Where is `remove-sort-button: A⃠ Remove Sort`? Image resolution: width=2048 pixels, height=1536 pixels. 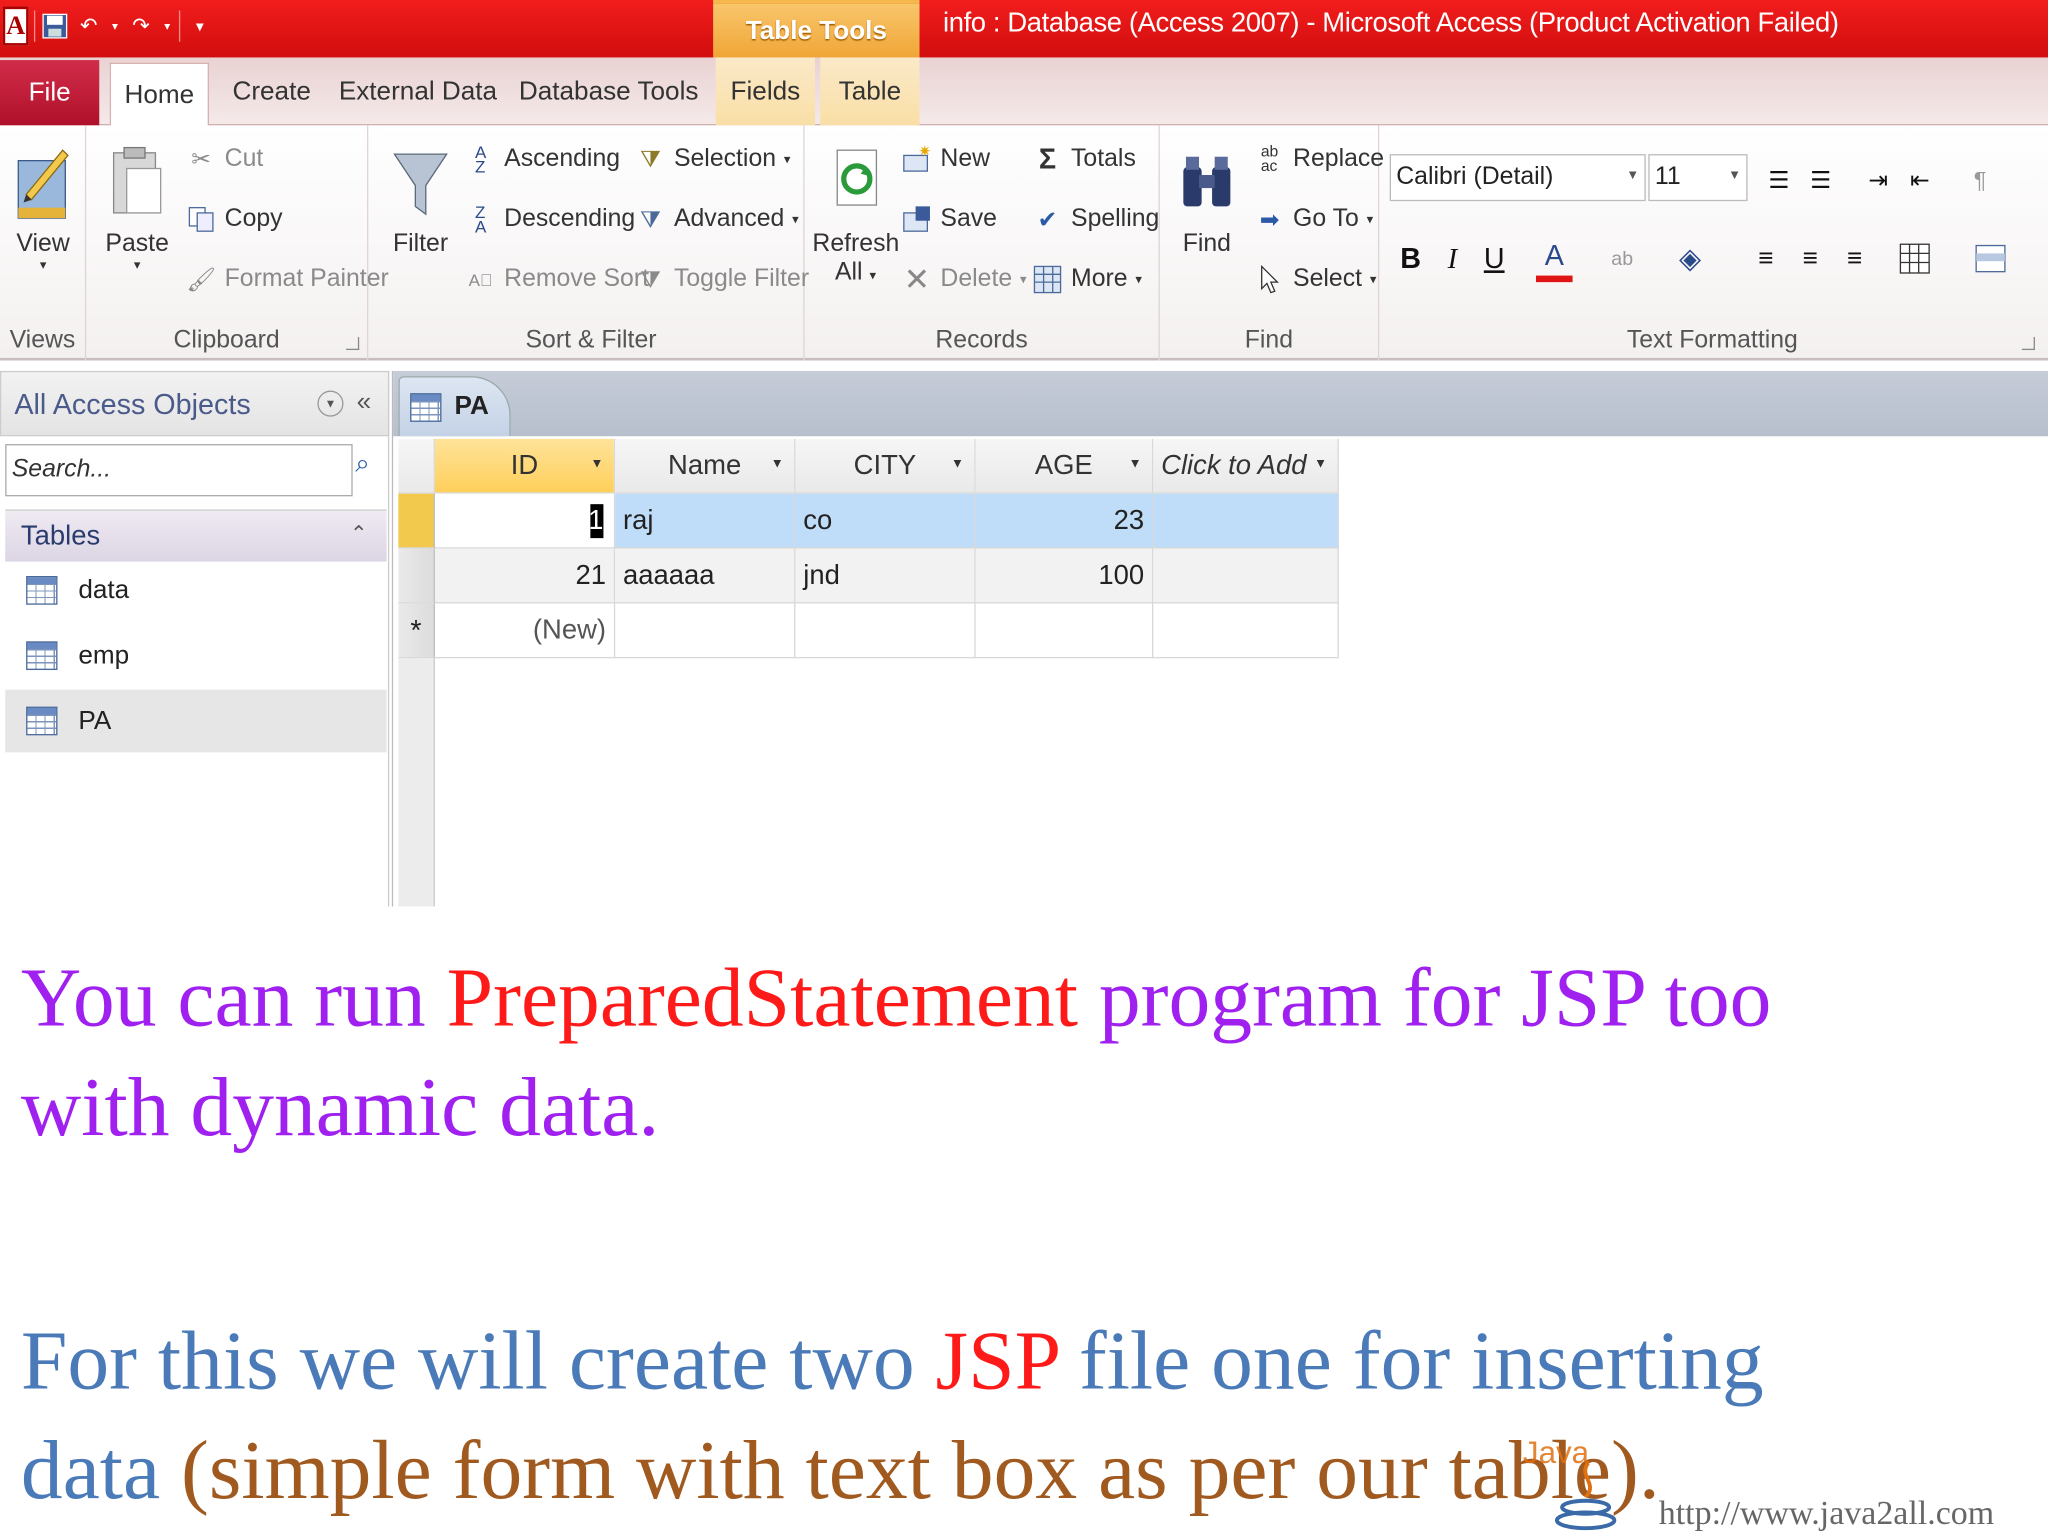
remove-sort-button: A⃠ Remove Sort is located at coordinates (557, 279).